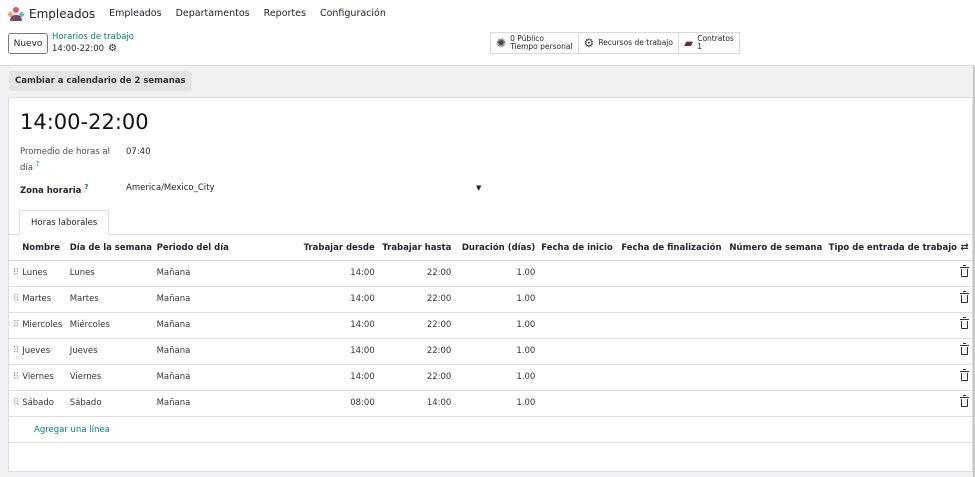 The width and height of the screenshot is (975, 477). What do you see at coordinates (46, 403) in the screenshot?
I see `cell-name: Sábado` at bounding box center [46, 403].